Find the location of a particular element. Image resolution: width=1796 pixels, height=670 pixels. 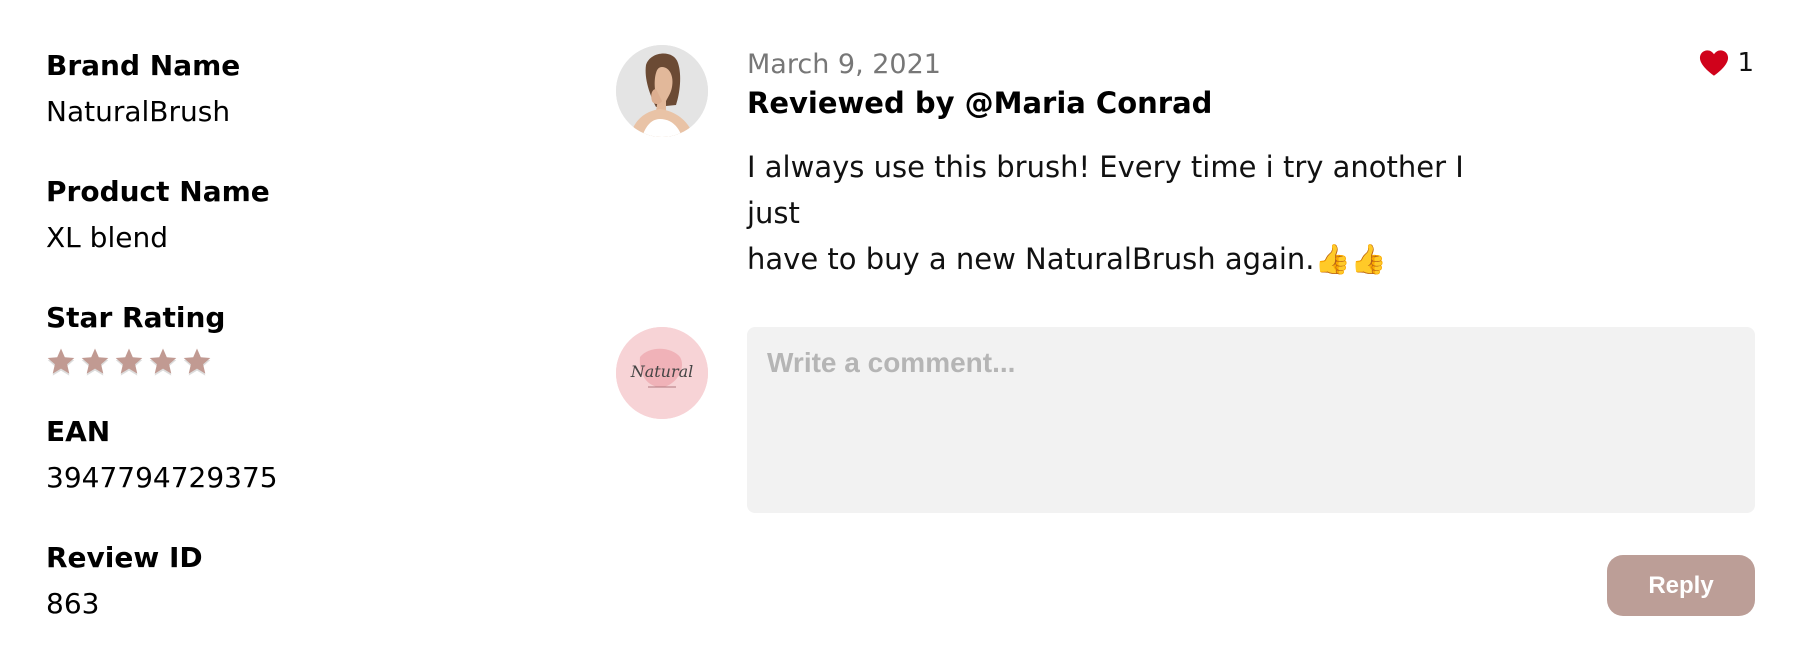

like-button: 1 is located at coordinates (1726, 63).